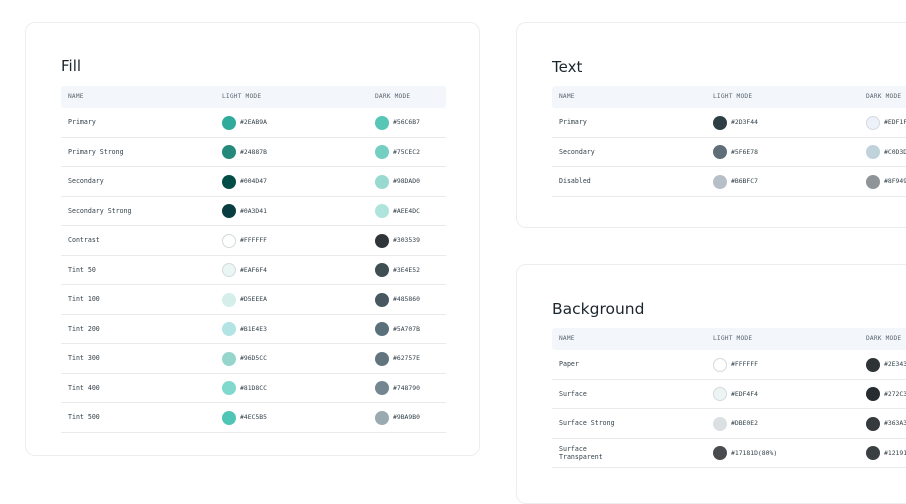 This screenshot has width=906, height=504. What do you see at coordinates (895, 151) in the screenshot?
I see `dark-hex-value: #C0D3D` at bounding box center [895, 151].